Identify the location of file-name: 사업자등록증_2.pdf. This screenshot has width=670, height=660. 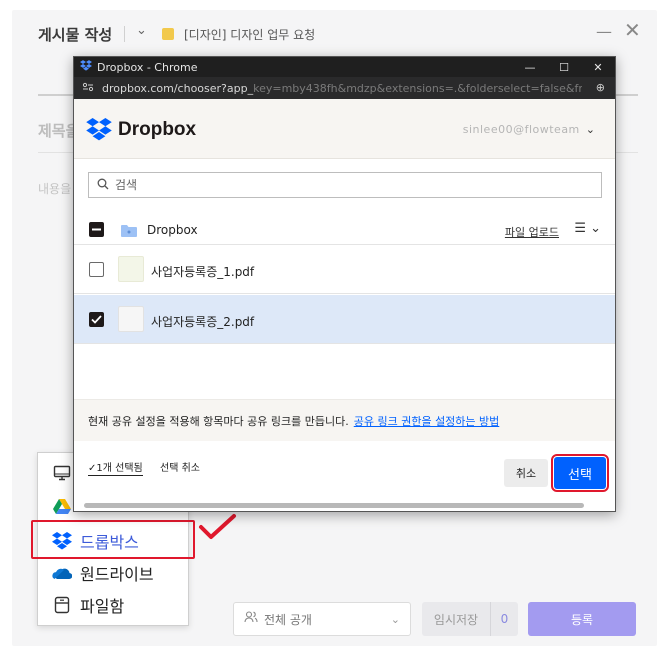
(203, 322).